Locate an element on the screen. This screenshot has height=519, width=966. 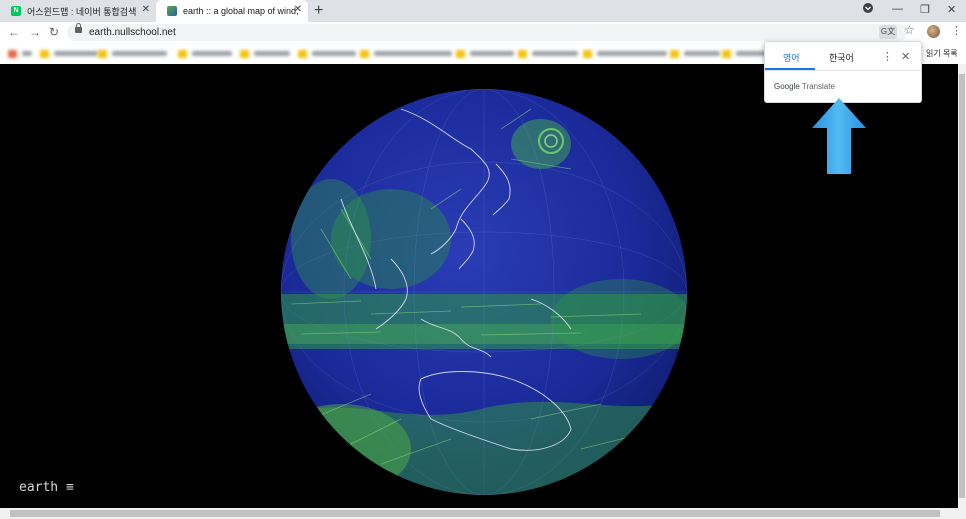
translate-icon: G文 is located at coordinates (888, 32).